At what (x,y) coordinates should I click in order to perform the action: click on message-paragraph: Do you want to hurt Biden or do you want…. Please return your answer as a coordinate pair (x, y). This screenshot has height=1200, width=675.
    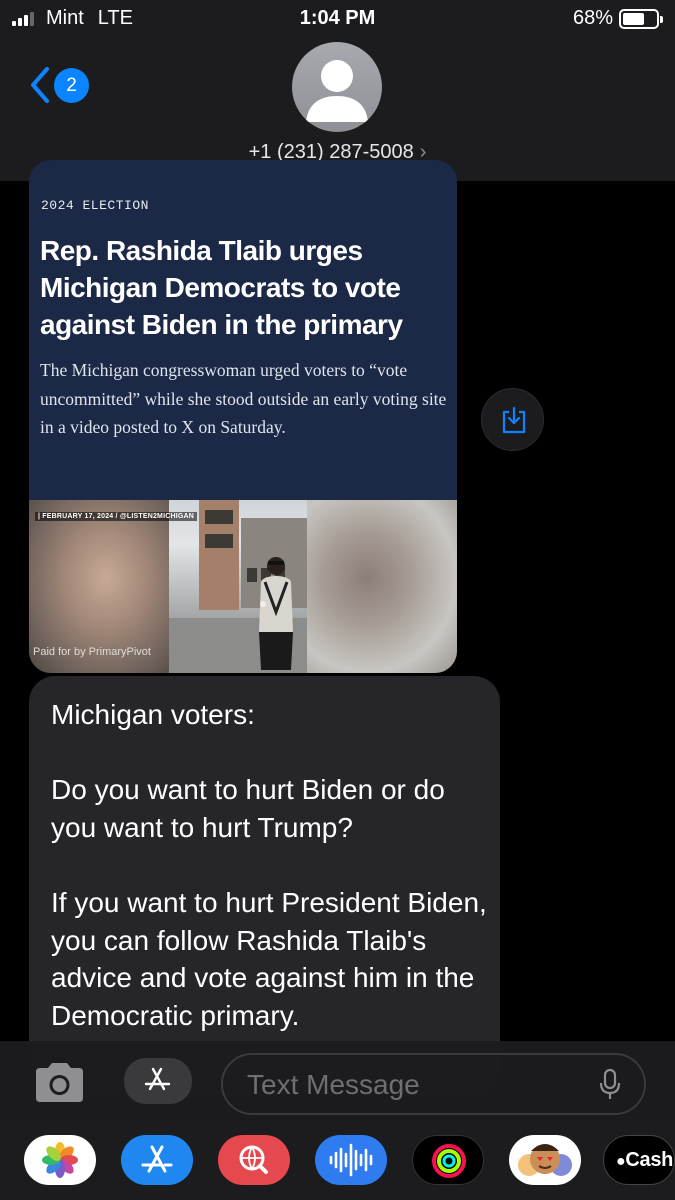
    Looking at the image, I should click on (248, 808).